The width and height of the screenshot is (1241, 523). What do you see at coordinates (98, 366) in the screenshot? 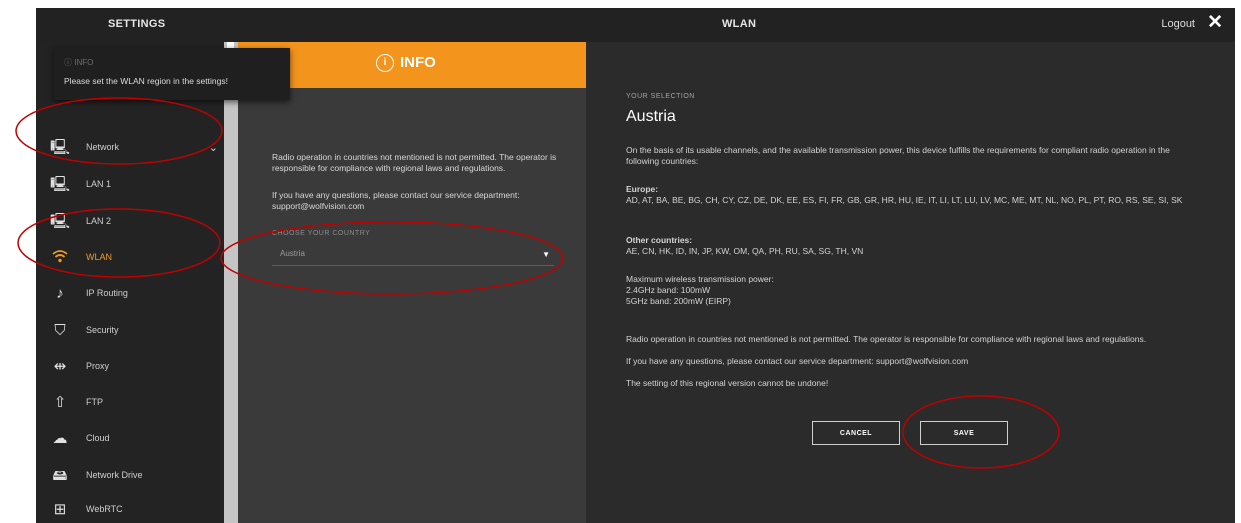
I see `sidebar-item-label: Proxy` at bounding box center [98, 366].